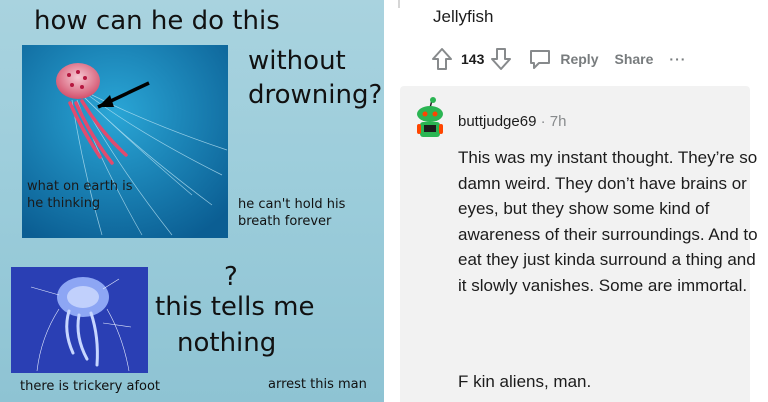  I want to click on comment-sign-off: F⁠ ⁠kin aliens, man., so click(525, 381).